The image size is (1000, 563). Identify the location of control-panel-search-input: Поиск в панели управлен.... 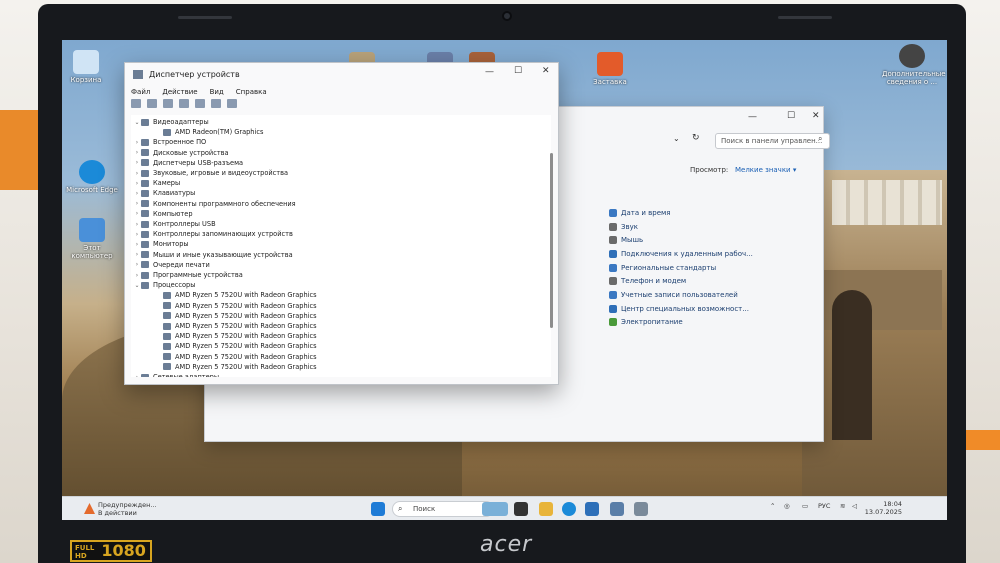
(772, 141).